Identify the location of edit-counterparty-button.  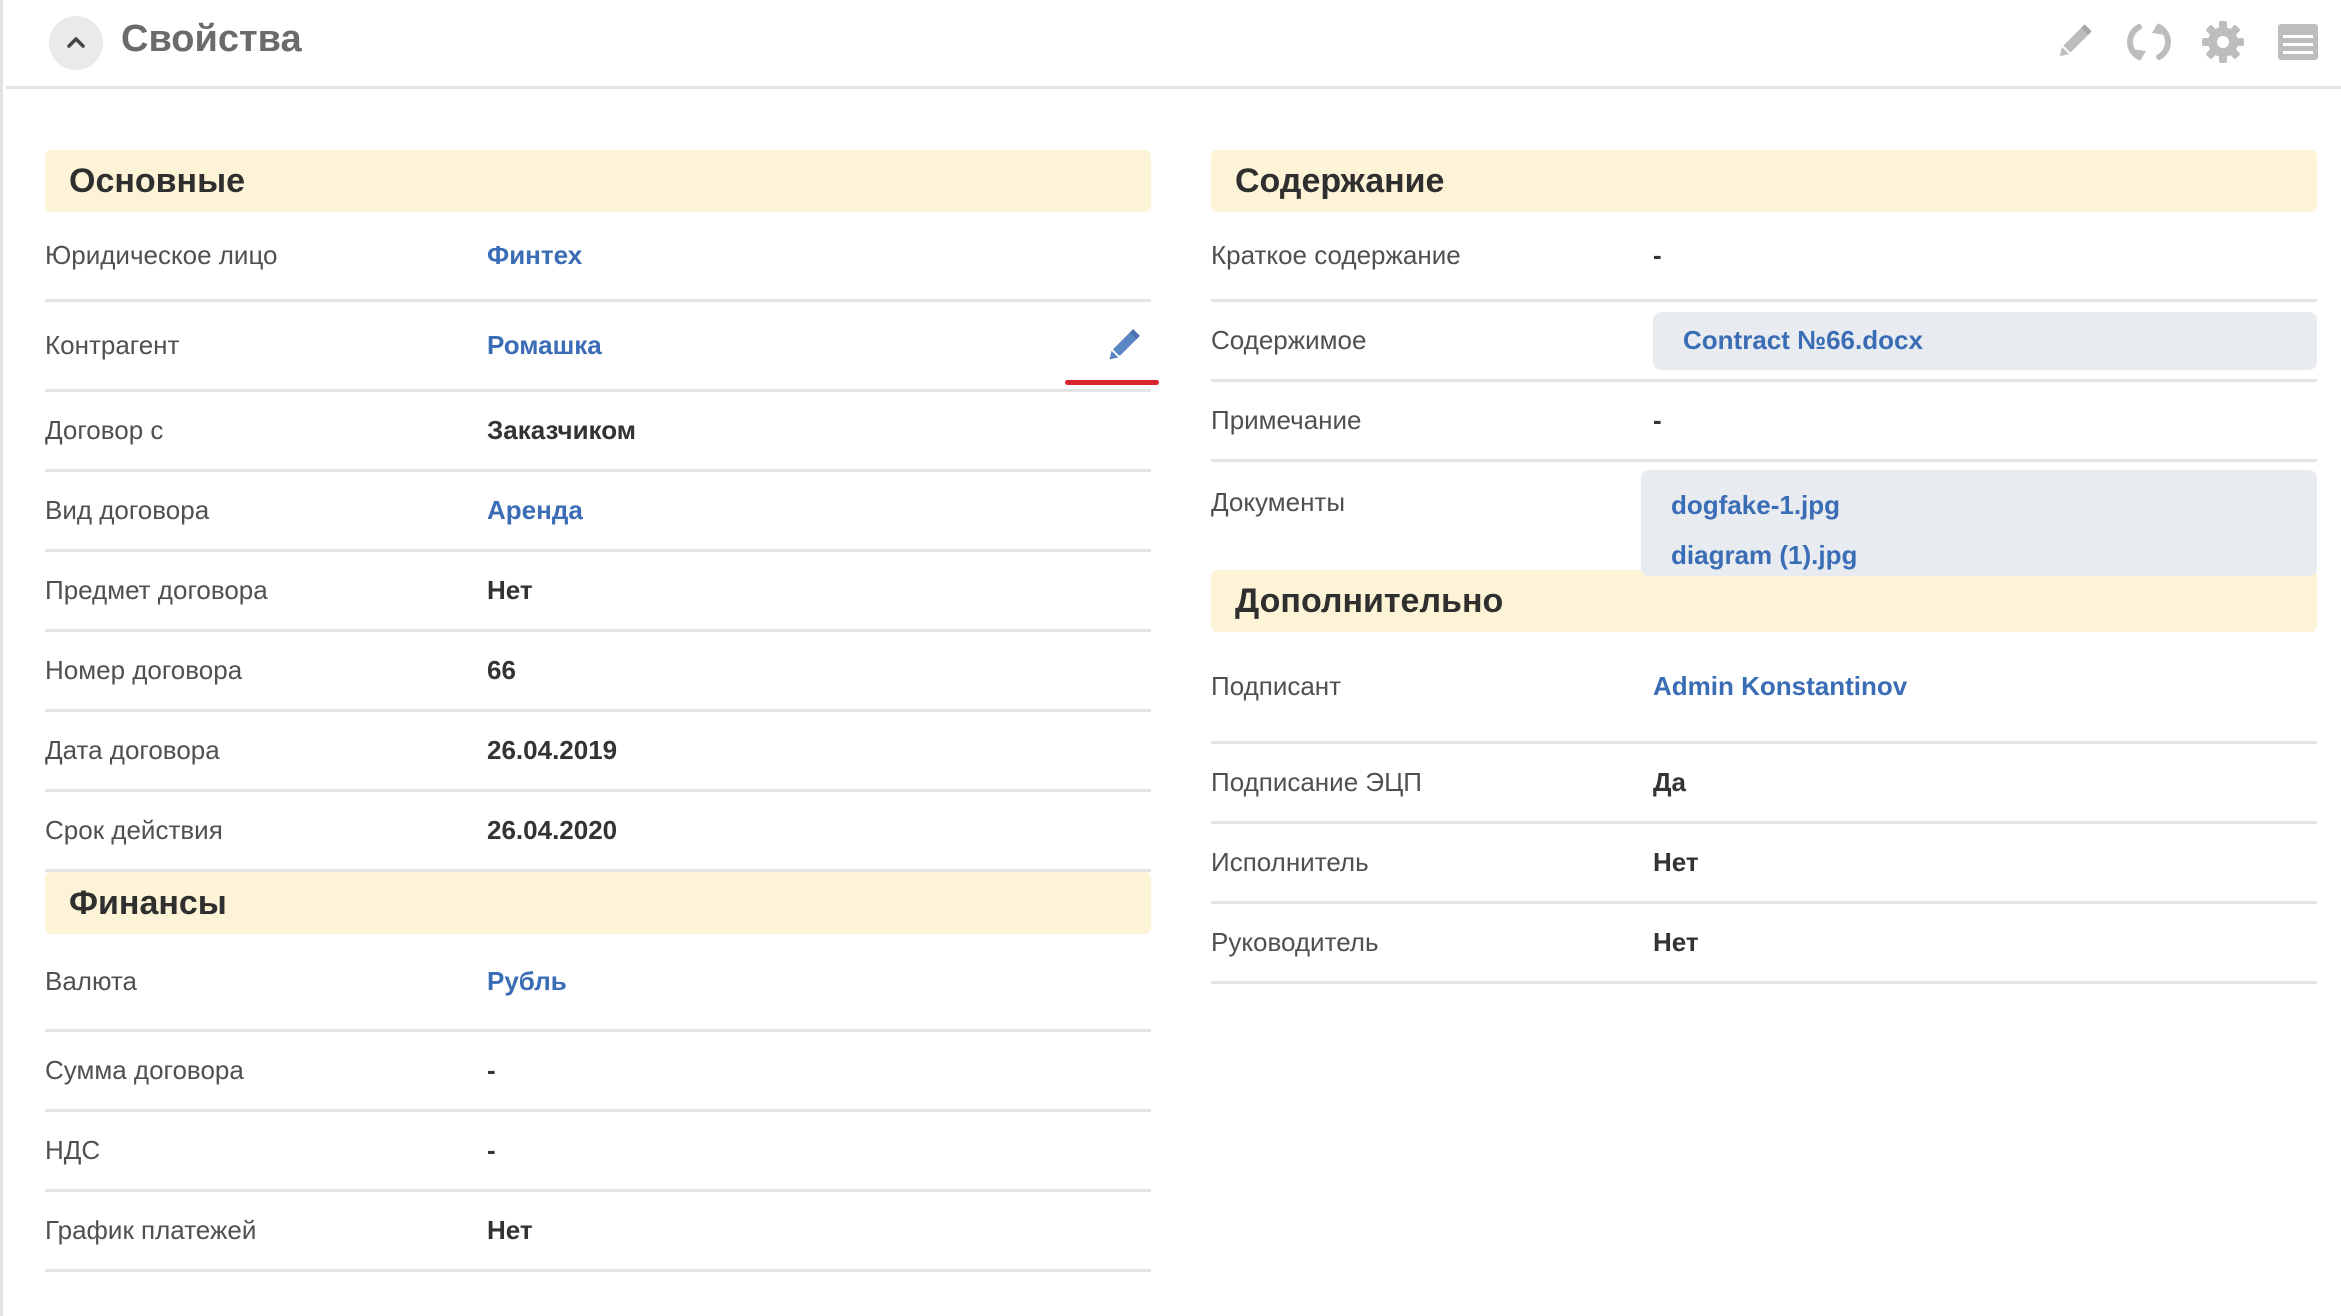
(1123, 346).